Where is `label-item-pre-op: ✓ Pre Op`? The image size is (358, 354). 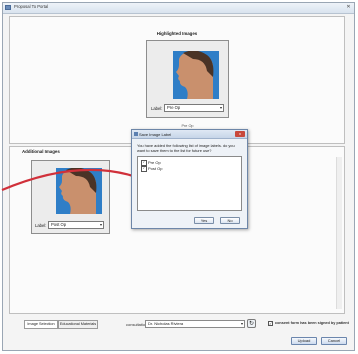 label-item-pre-op: ✓ Pre Op is located at coordinates (151, 163).